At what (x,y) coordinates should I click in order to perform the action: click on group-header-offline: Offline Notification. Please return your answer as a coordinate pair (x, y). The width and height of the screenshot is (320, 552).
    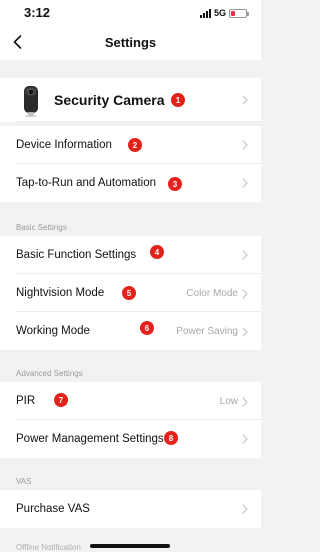
    Looking at the image, I should click on (48, 547).